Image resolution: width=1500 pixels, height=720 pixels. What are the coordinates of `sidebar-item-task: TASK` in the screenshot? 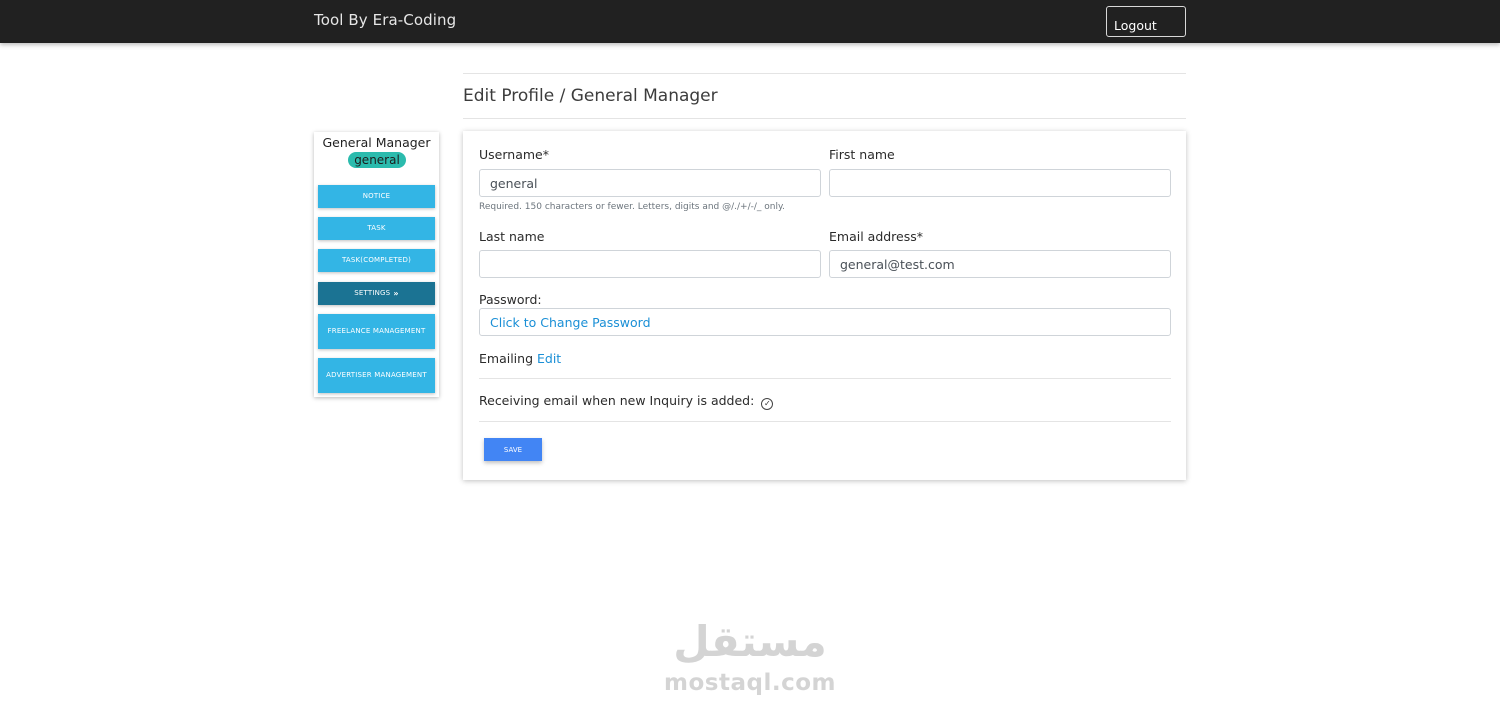 It's located at (376, 228).